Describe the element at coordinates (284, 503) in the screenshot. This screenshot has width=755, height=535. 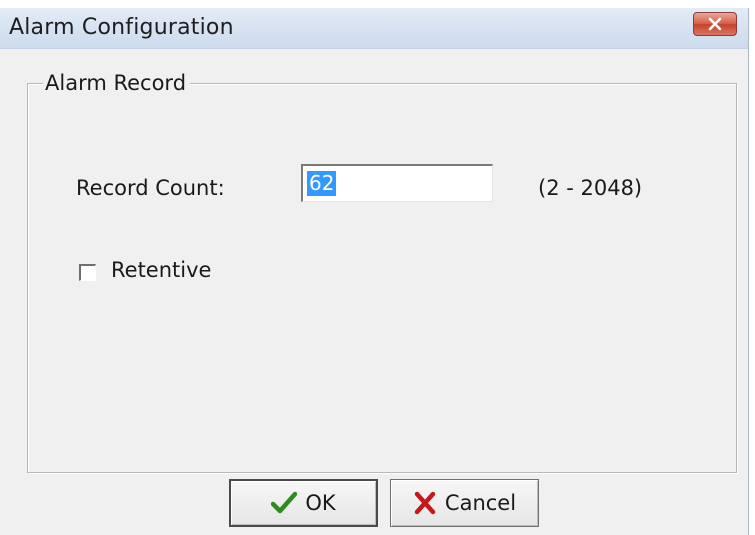
I see `checkmark-icon` at that location.